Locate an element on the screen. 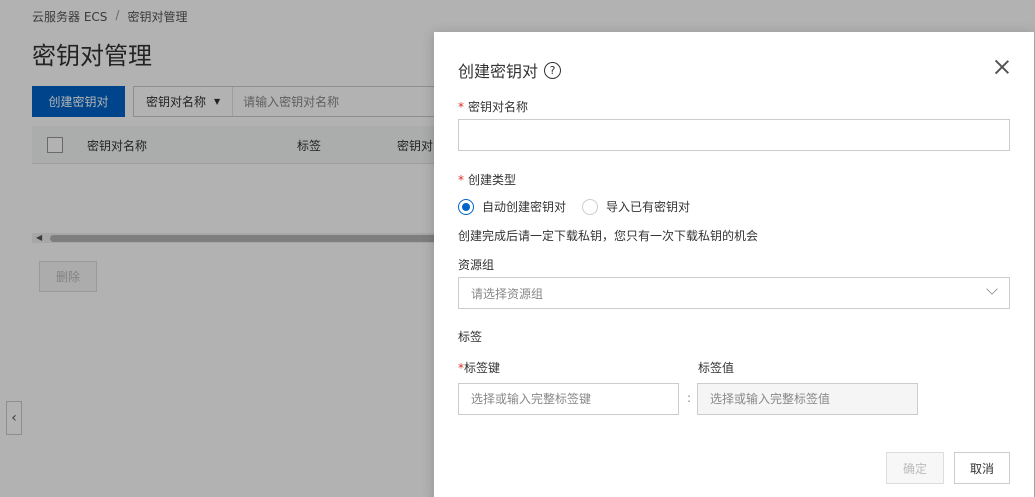  chevron-down-icon is located at coordinates (992, 289).